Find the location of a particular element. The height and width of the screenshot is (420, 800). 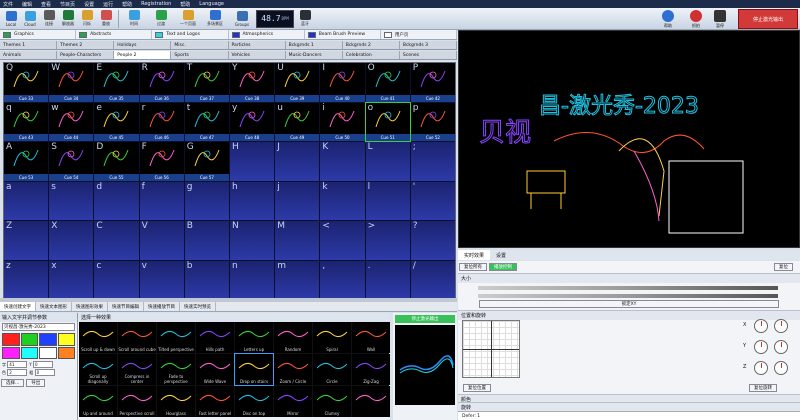

effect-tile: Spiral is located at coordinates (332, 337).